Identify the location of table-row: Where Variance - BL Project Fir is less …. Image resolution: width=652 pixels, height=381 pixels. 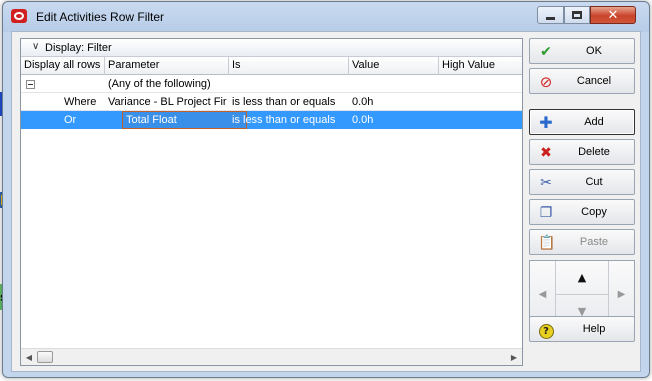
(271, 102).